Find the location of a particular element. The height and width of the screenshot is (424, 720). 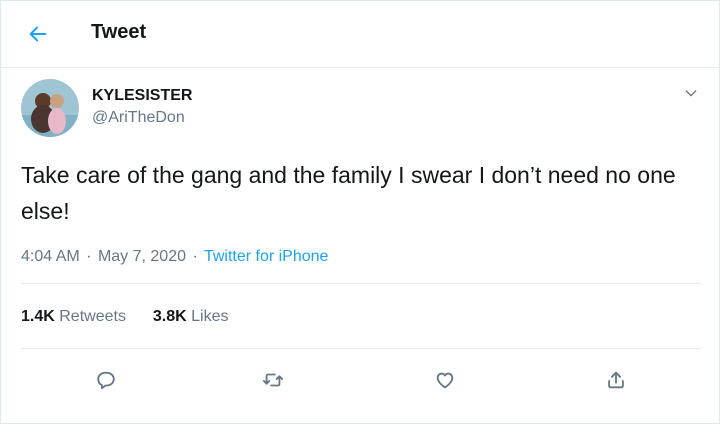

more-options-button is located at coordinates (691, 93).